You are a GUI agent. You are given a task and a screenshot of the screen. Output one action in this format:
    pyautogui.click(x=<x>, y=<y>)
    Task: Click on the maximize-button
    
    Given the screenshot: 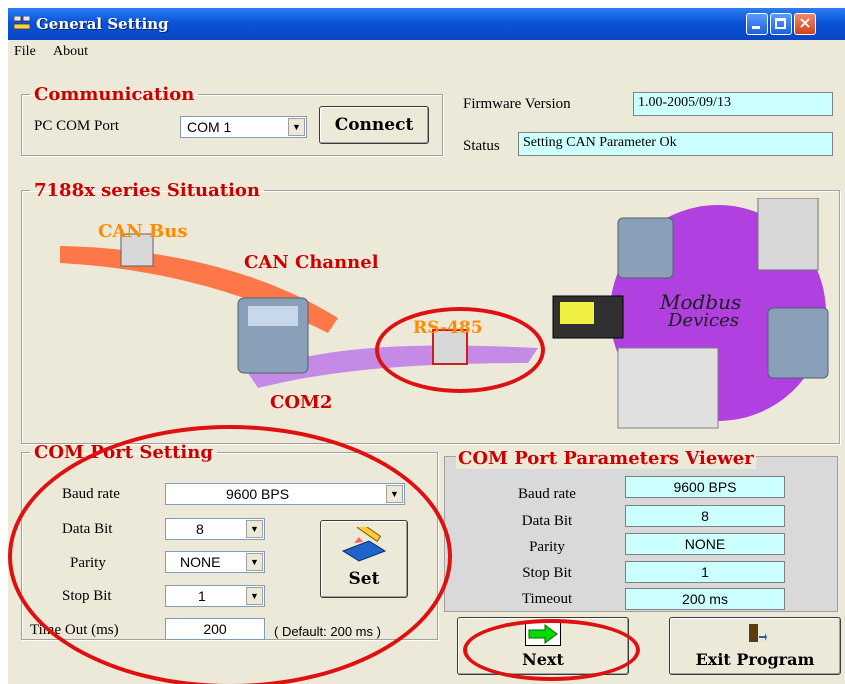 What is the action you would take?
    pyautogui.click(x=781, y=24)
    